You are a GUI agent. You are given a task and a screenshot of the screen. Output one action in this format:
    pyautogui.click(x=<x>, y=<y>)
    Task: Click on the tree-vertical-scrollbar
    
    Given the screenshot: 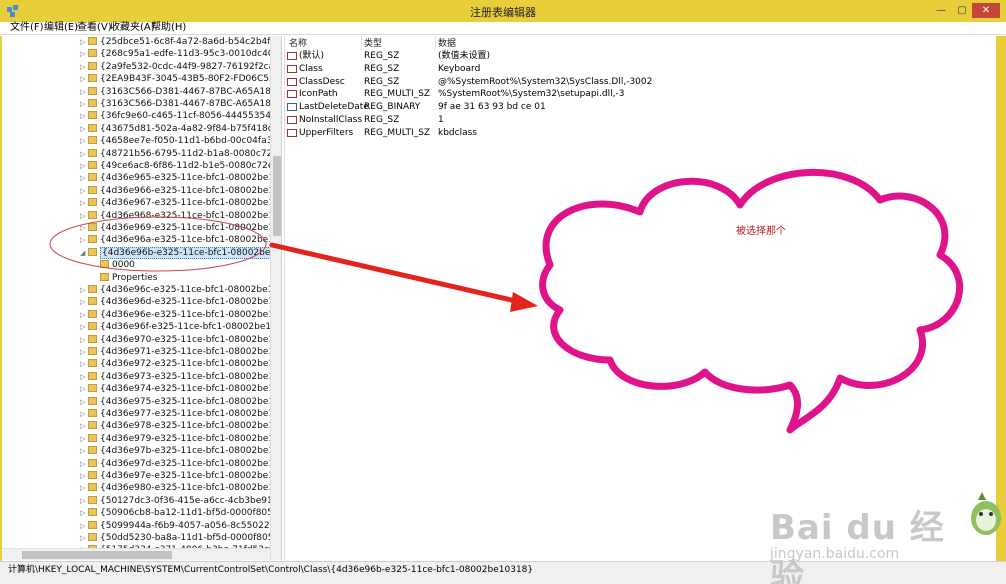 What is the action you would take?
    pyautogui.click(x=275, y=298)
    